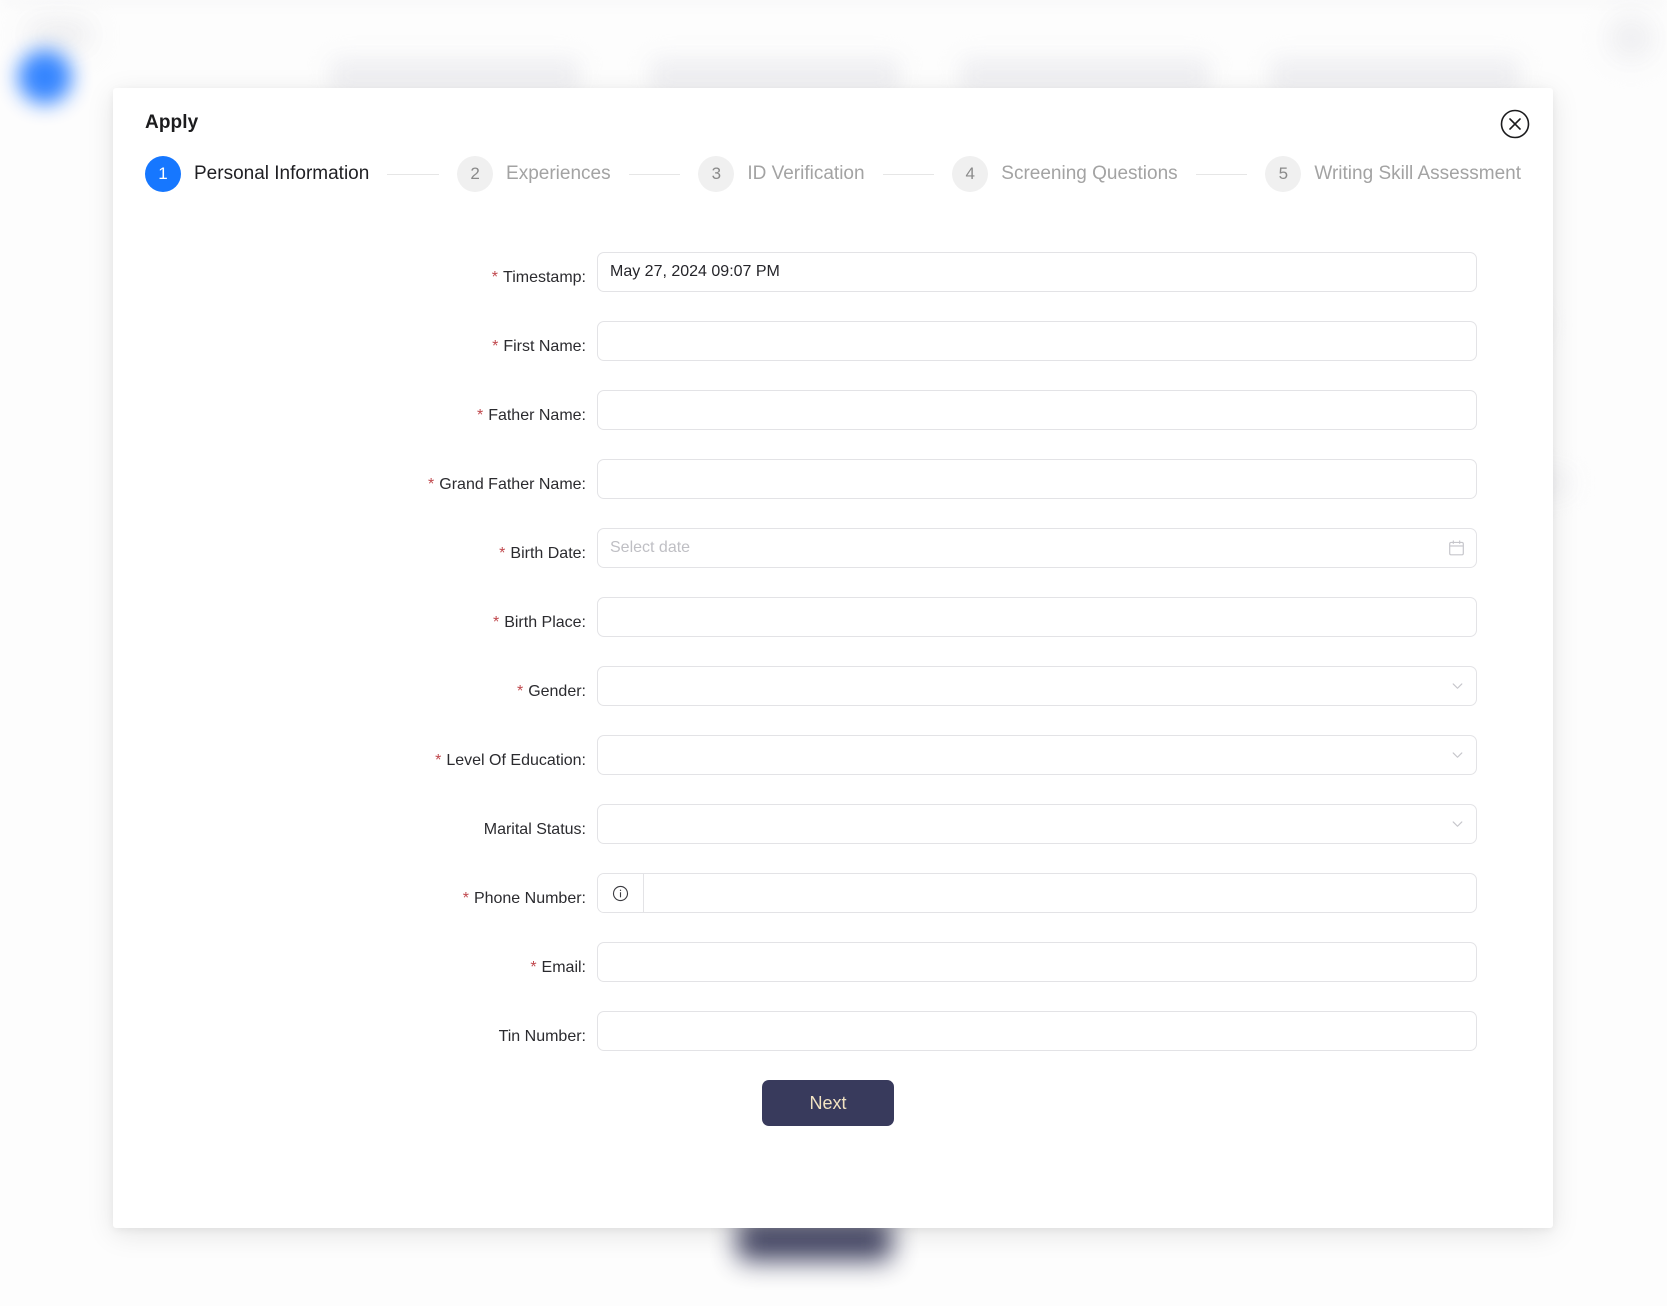 Image resolution: width=1667 pixels, height=1306 pixels. What do you see at coordinates (1060, 893) in the screenshot?
I see `phone-number-input` at bounding box center [1060, 893].